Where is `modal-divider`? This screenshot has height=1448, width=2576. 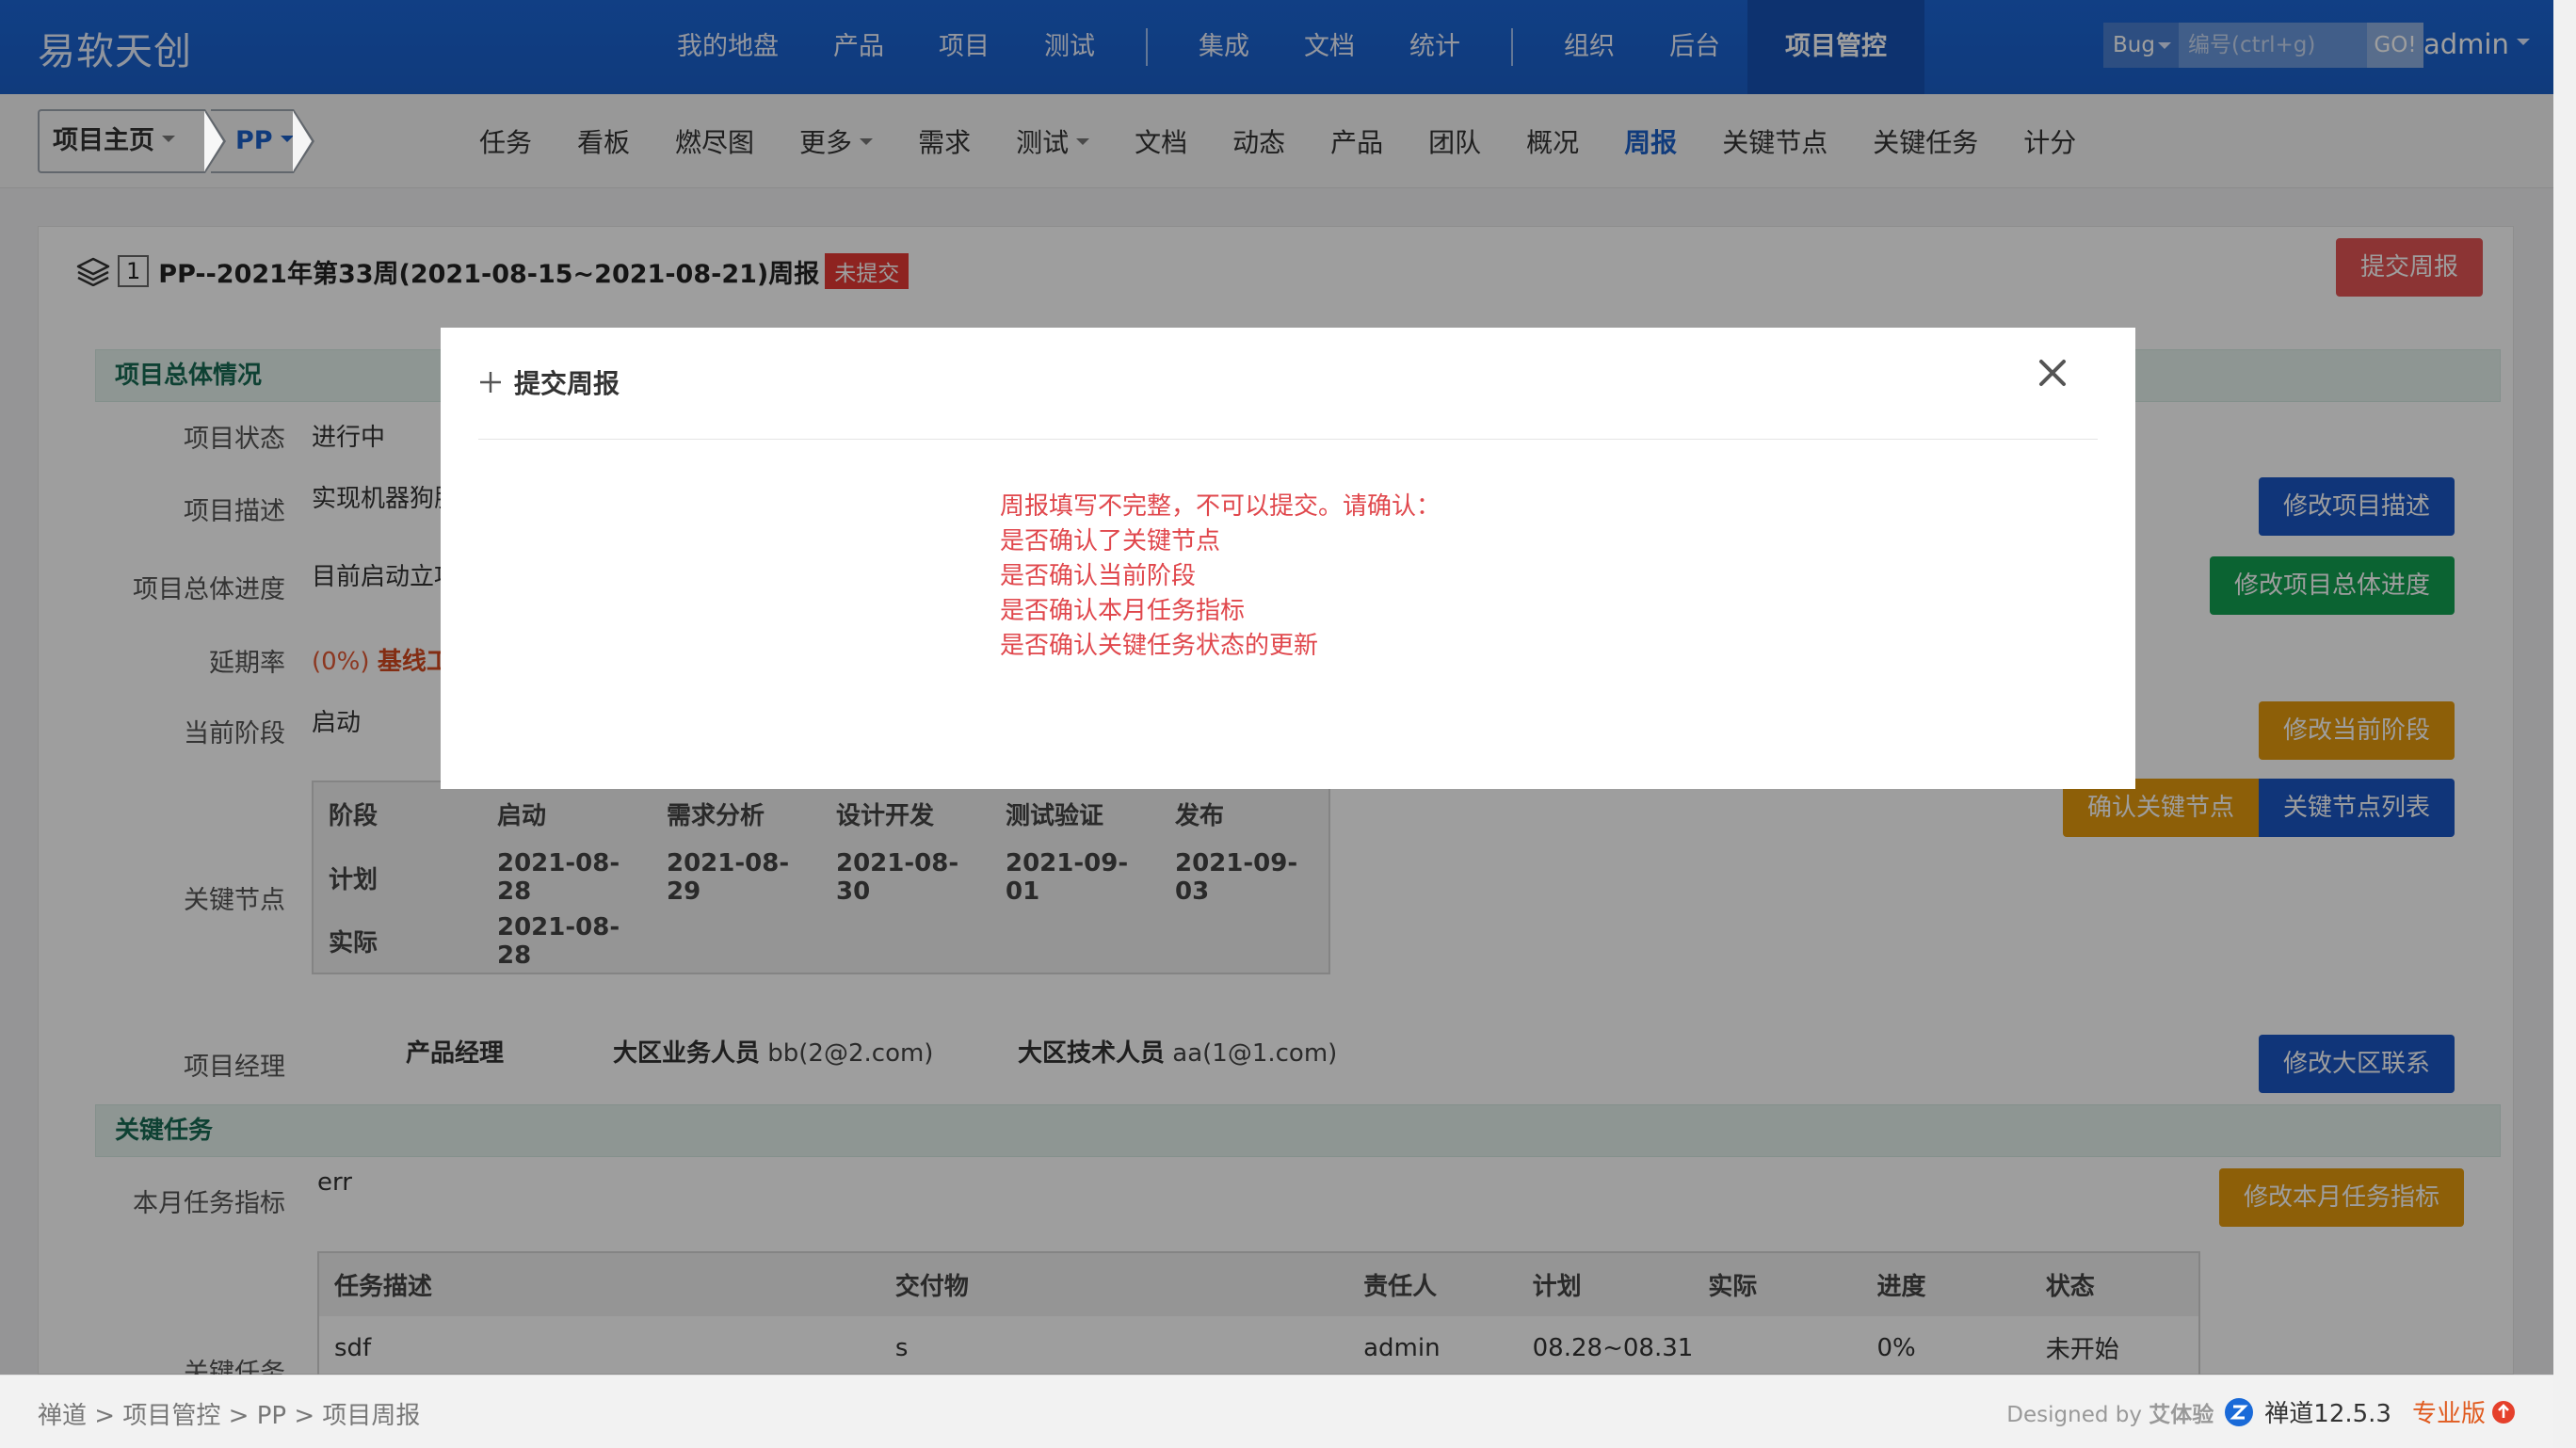
modal-divider is located at coordinates (1288, 439).